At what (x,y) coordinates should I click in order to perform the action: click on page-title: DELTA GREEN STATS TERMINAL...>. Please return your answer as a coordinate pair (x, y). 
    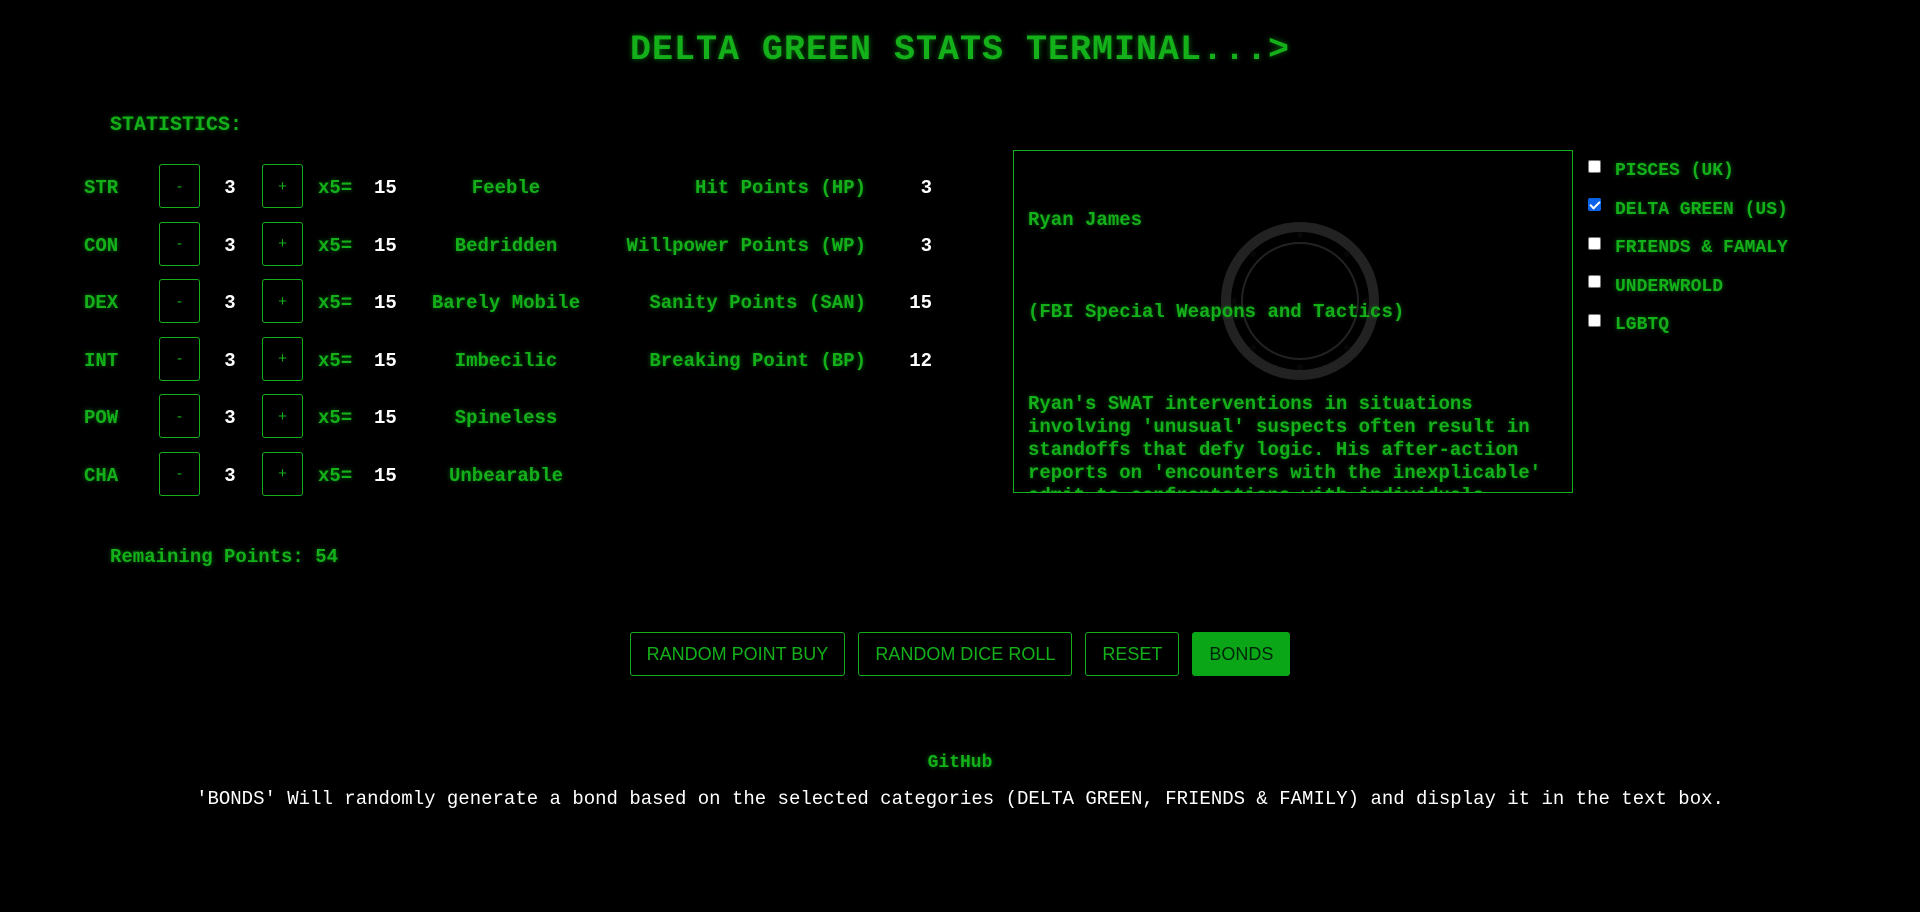
    Looking at the image, I should click on (960, 50).